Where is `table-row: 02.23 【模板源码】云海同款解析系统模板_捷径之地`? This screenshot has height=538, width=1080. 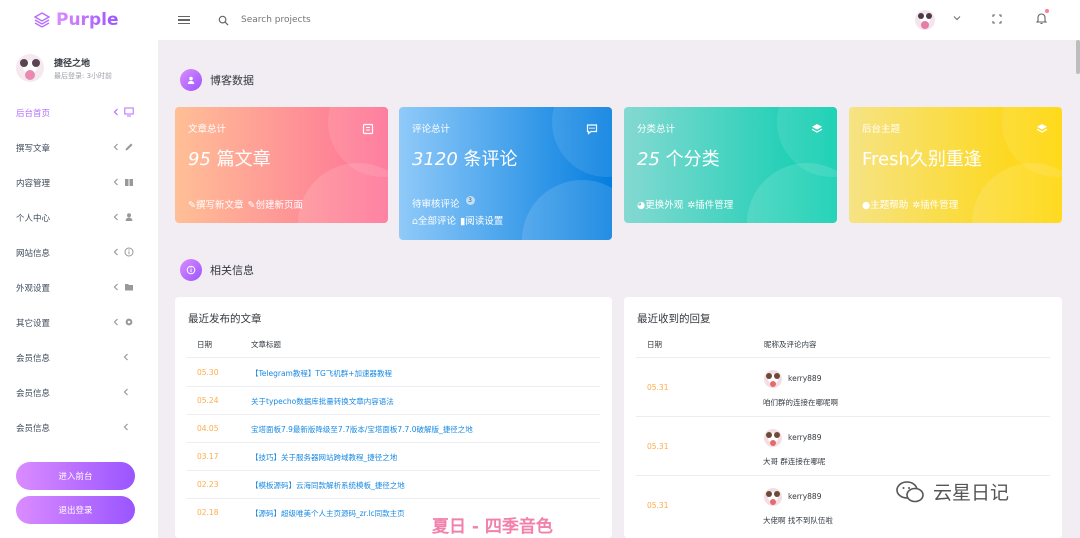
table-row: 02.23 【模板源码】云海同款解析系统模板_捷径之地 is located at coordinates (393, 484).